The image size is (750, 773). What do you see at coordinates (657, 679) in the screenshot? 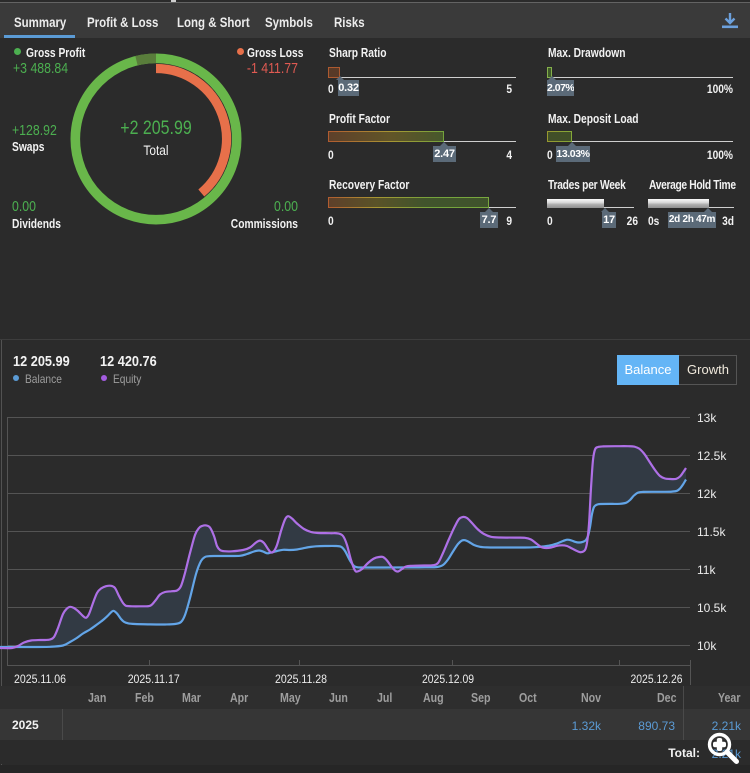
I see `svg-text: 2025.12.26` at bounding box center [657, 679].